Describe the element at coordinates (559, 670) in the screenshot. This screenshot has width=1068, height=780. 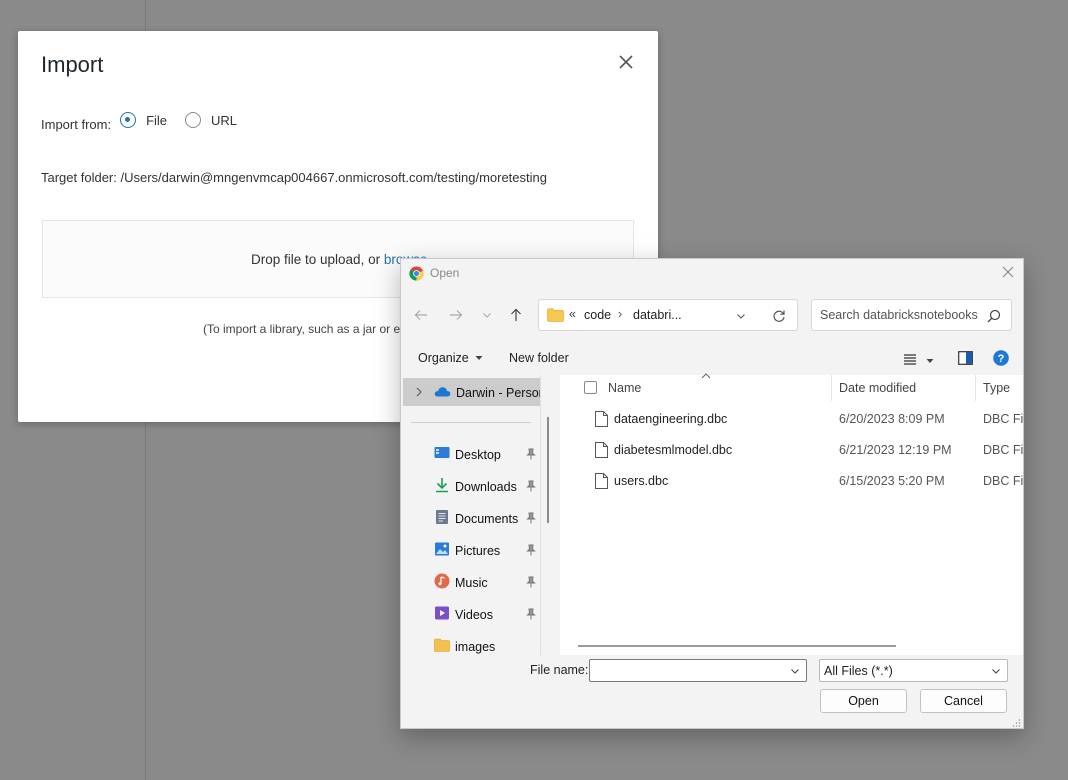
I see `file-name-label: File name:` at that location.